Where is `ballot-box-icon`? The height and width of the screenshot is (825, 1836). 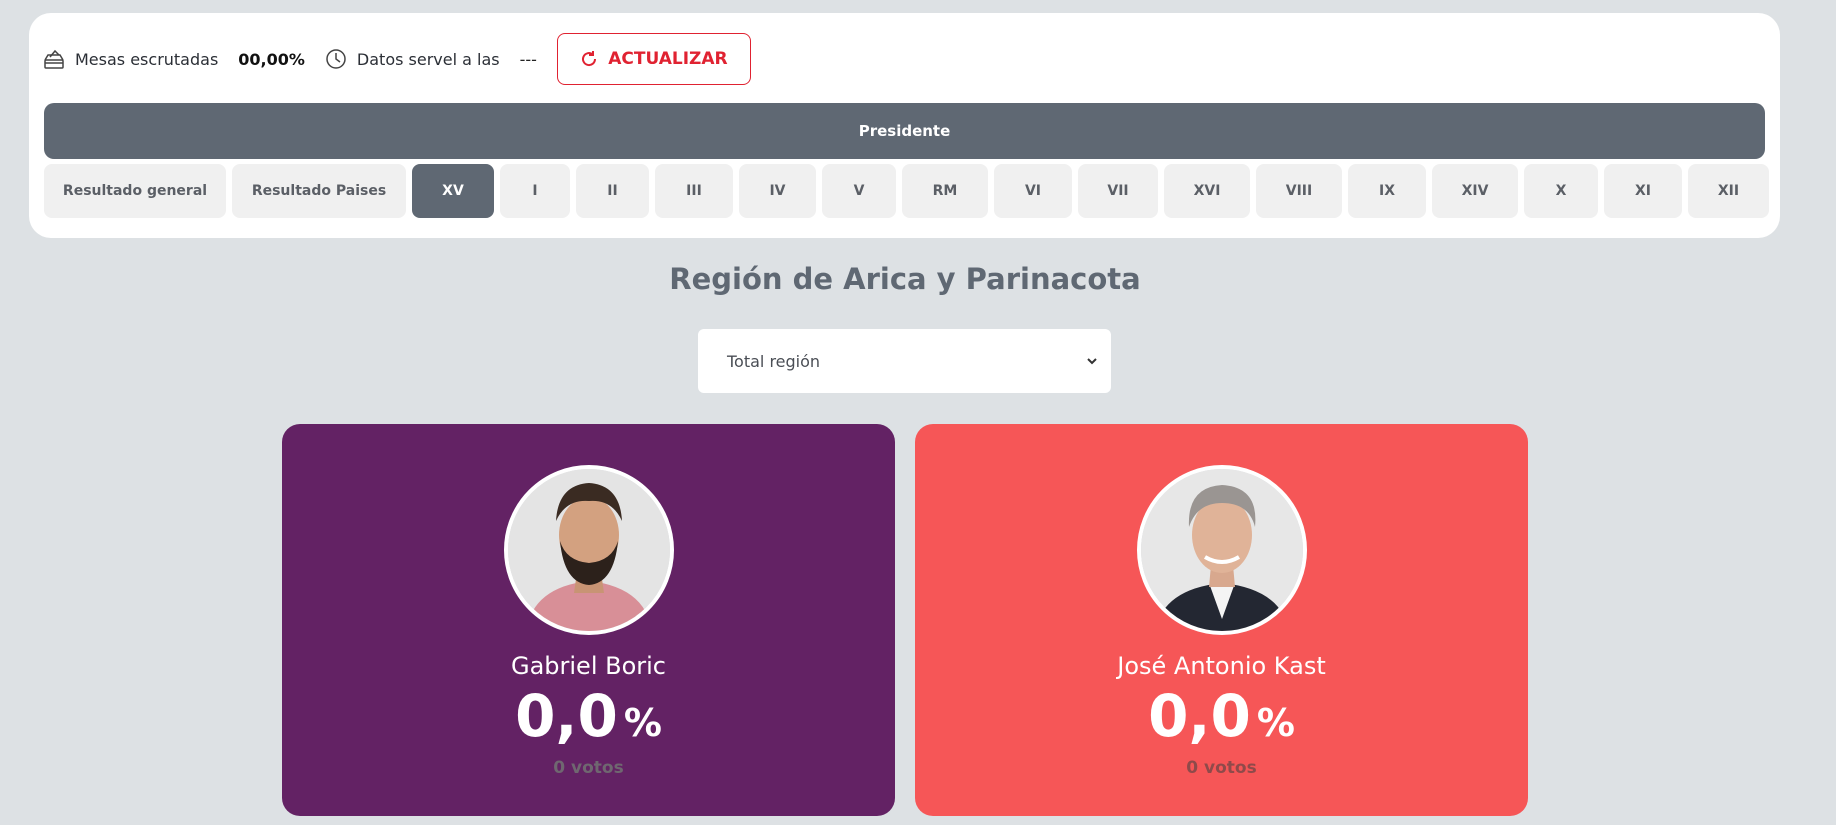
ballot-box-icon is located at coordinates (54, 59).